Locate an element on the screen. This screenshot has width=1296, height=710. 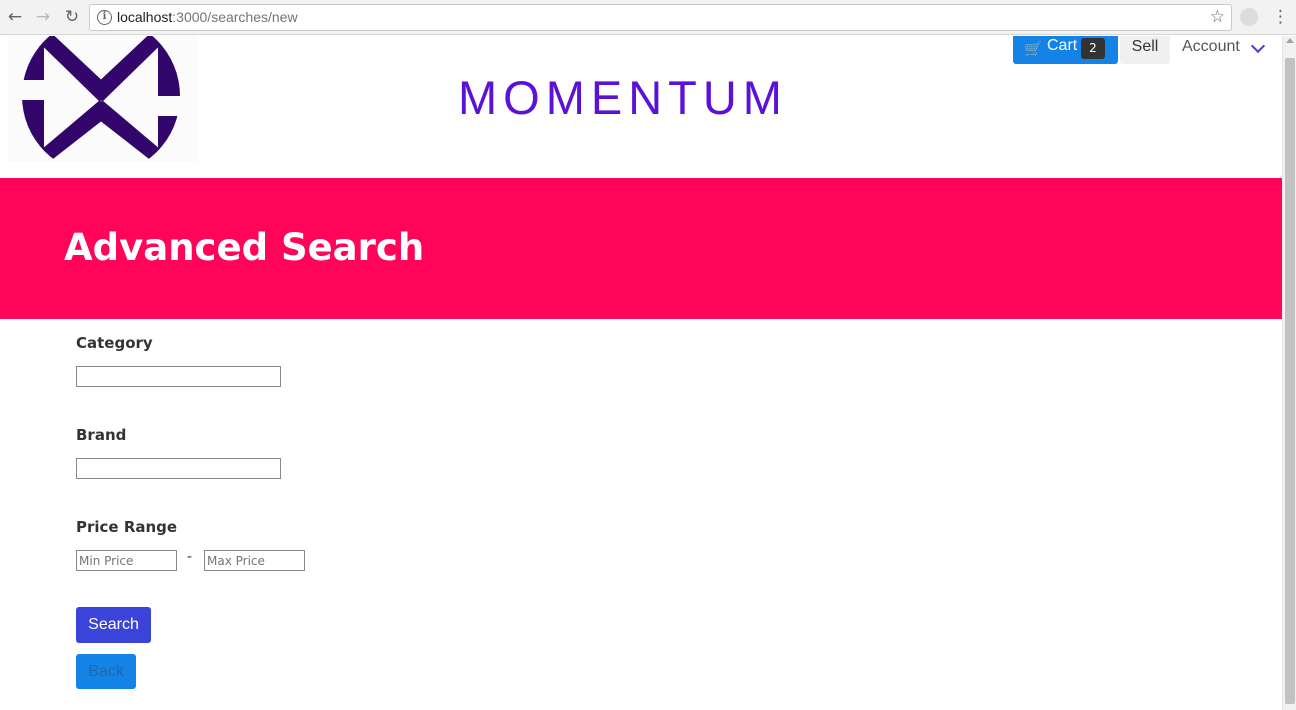
browser-menu-icon: ⋮ is located at coordinates (1280, 17).